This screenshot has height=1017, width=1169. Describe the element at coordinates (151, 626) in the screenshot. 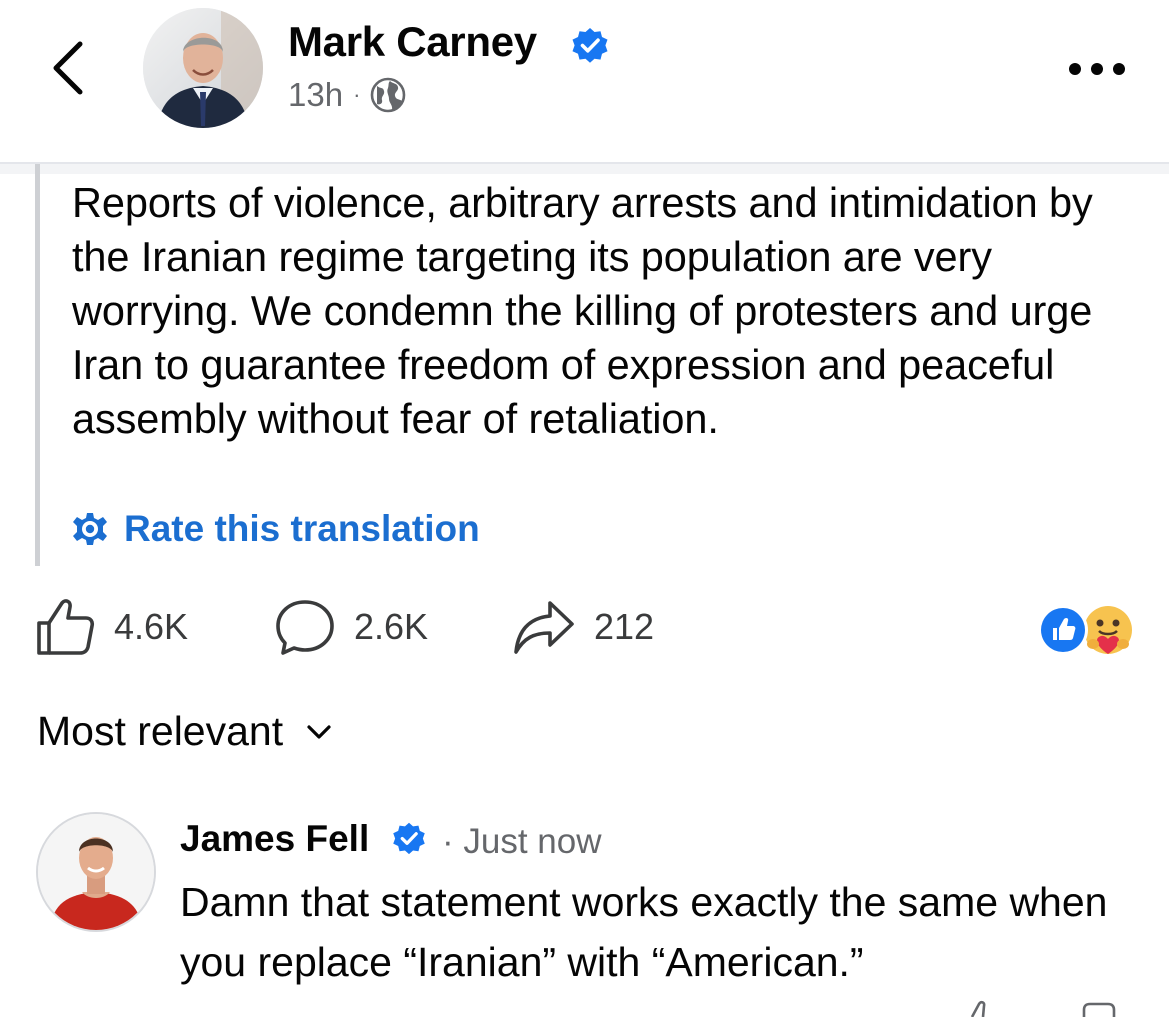

I see `like-count: 4.6K` at that location.